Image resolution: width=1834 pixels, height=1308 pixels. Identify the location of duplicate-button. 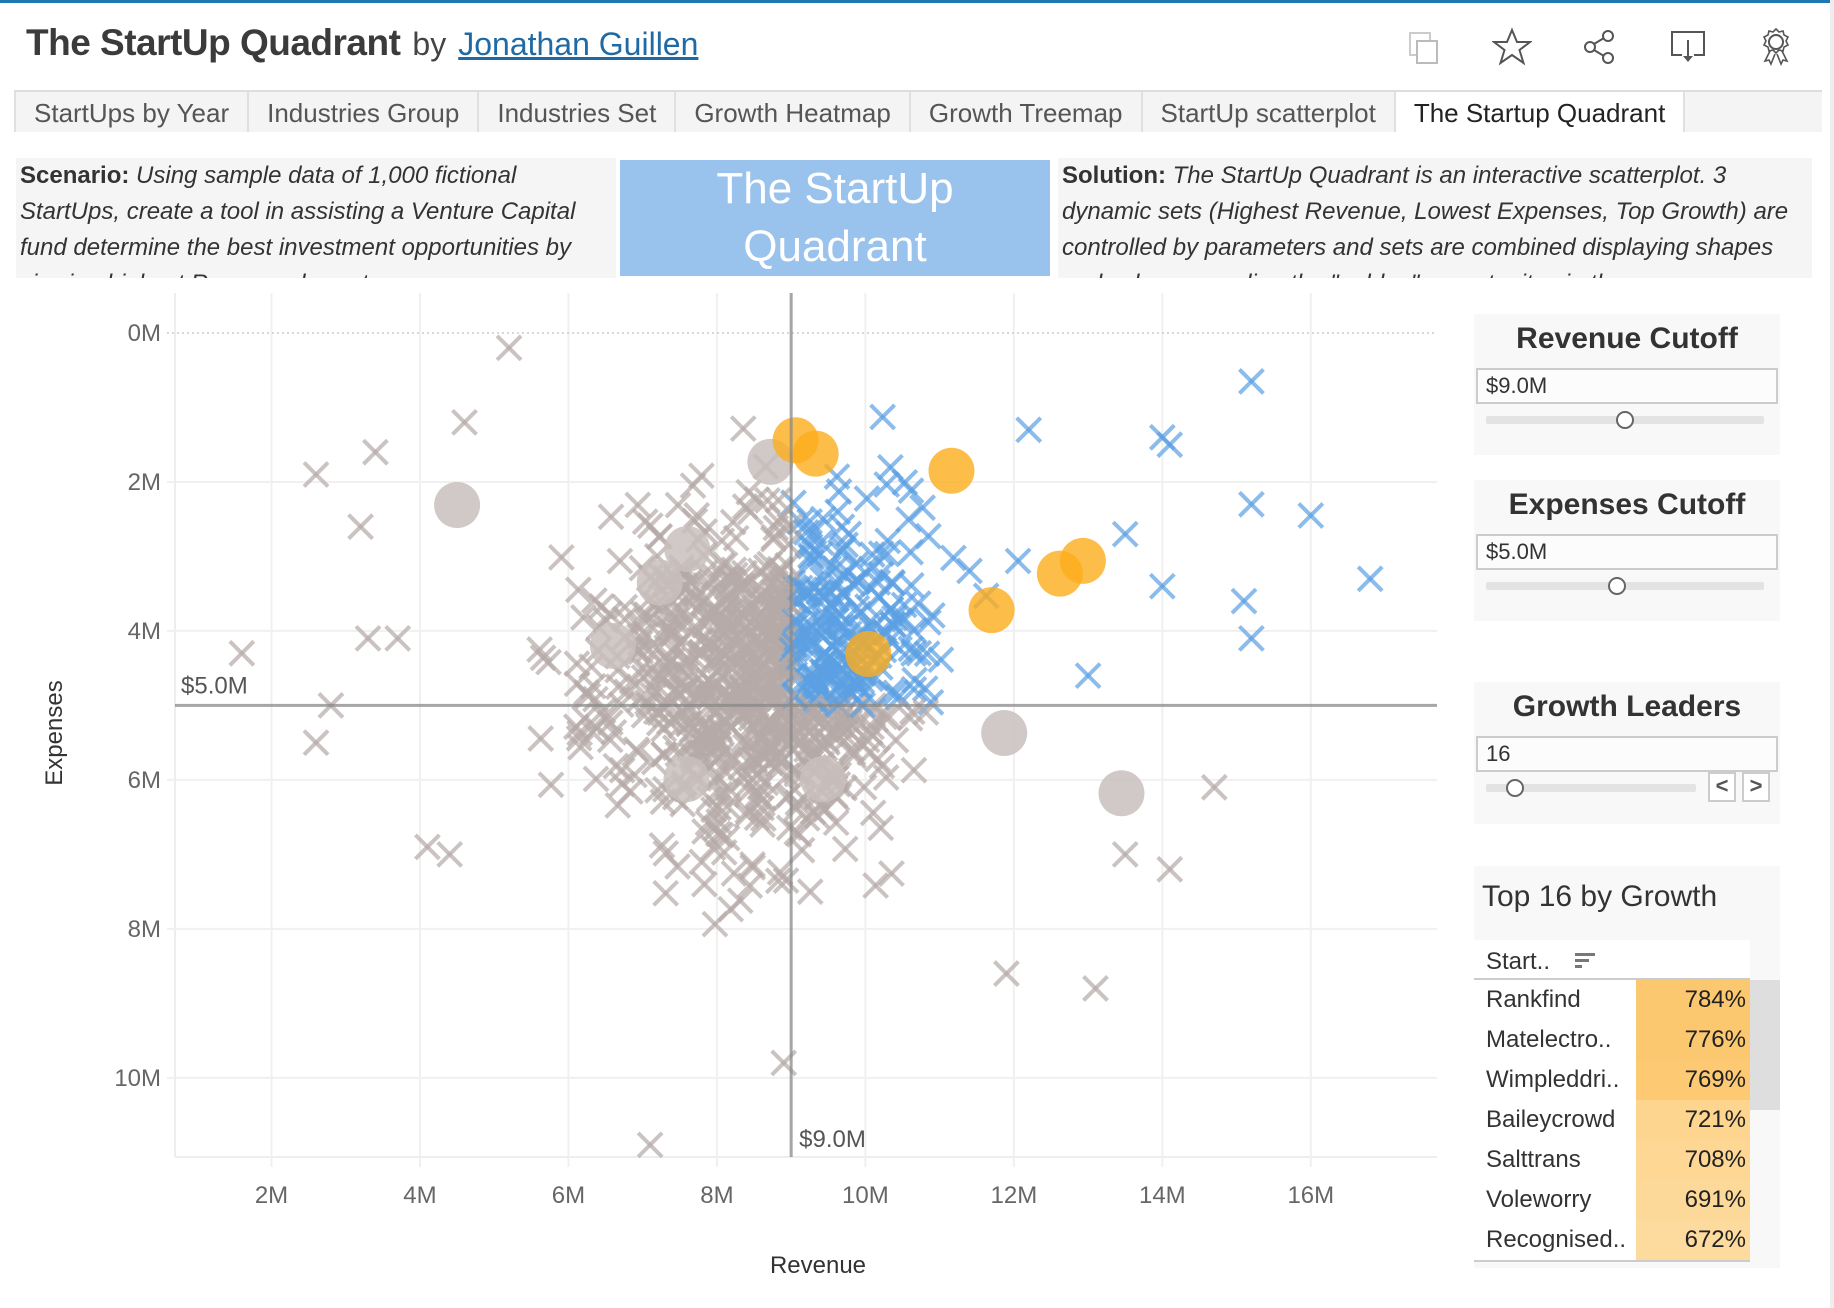
(1424, 47).